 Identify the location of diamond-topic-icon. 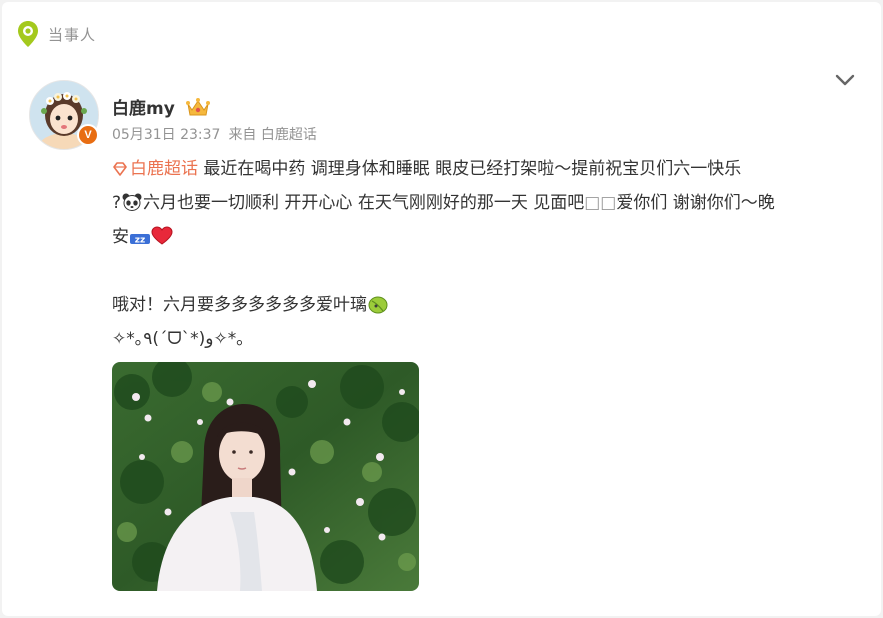
(120, 169).